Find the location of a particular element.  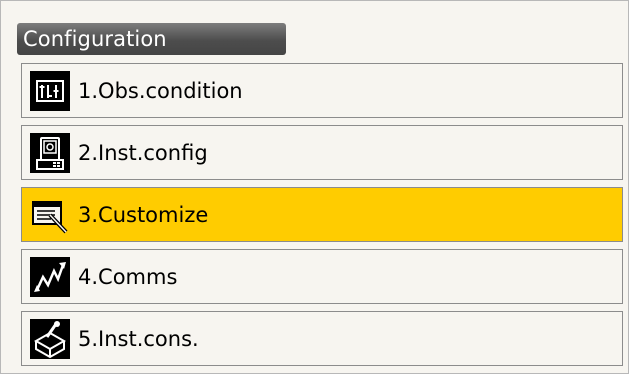

menu-item-label: 5.Inst.cons. is located at coordinates (138, 338).